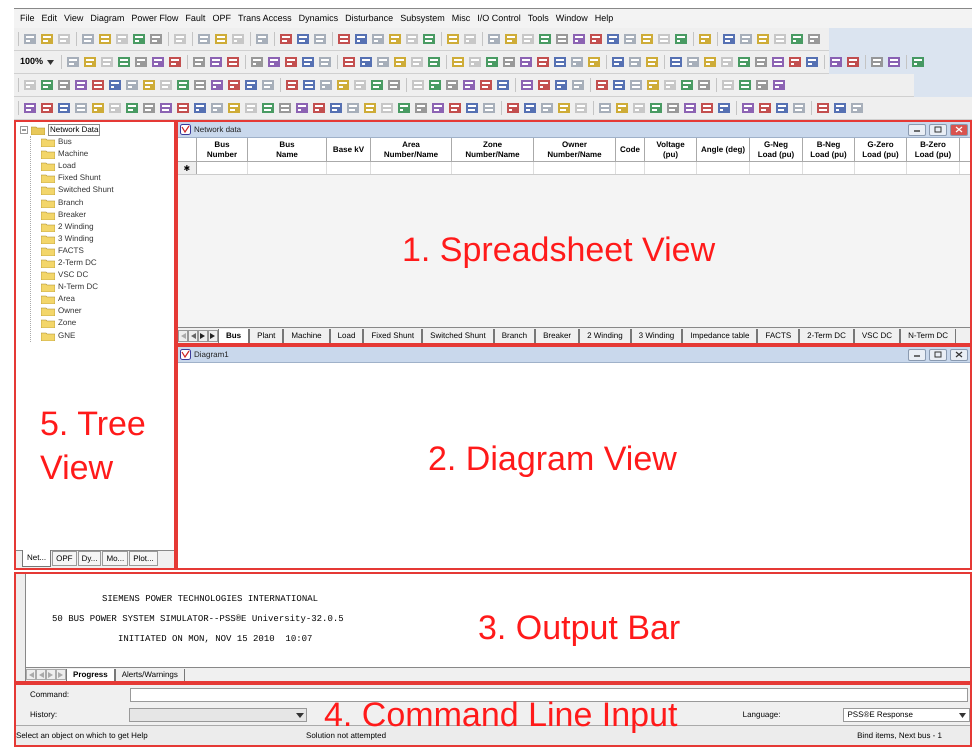  I want to click on tree-item: 2-Term DC, so click(77, 262).